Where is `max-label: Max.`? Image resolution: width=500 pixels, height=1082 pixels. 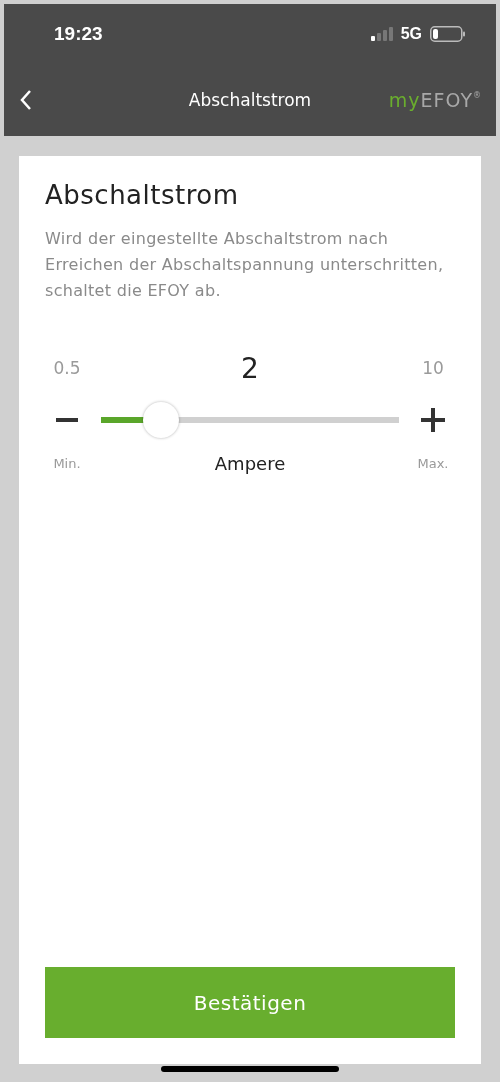
max-label: Max. is located at coordinates (433, 463).